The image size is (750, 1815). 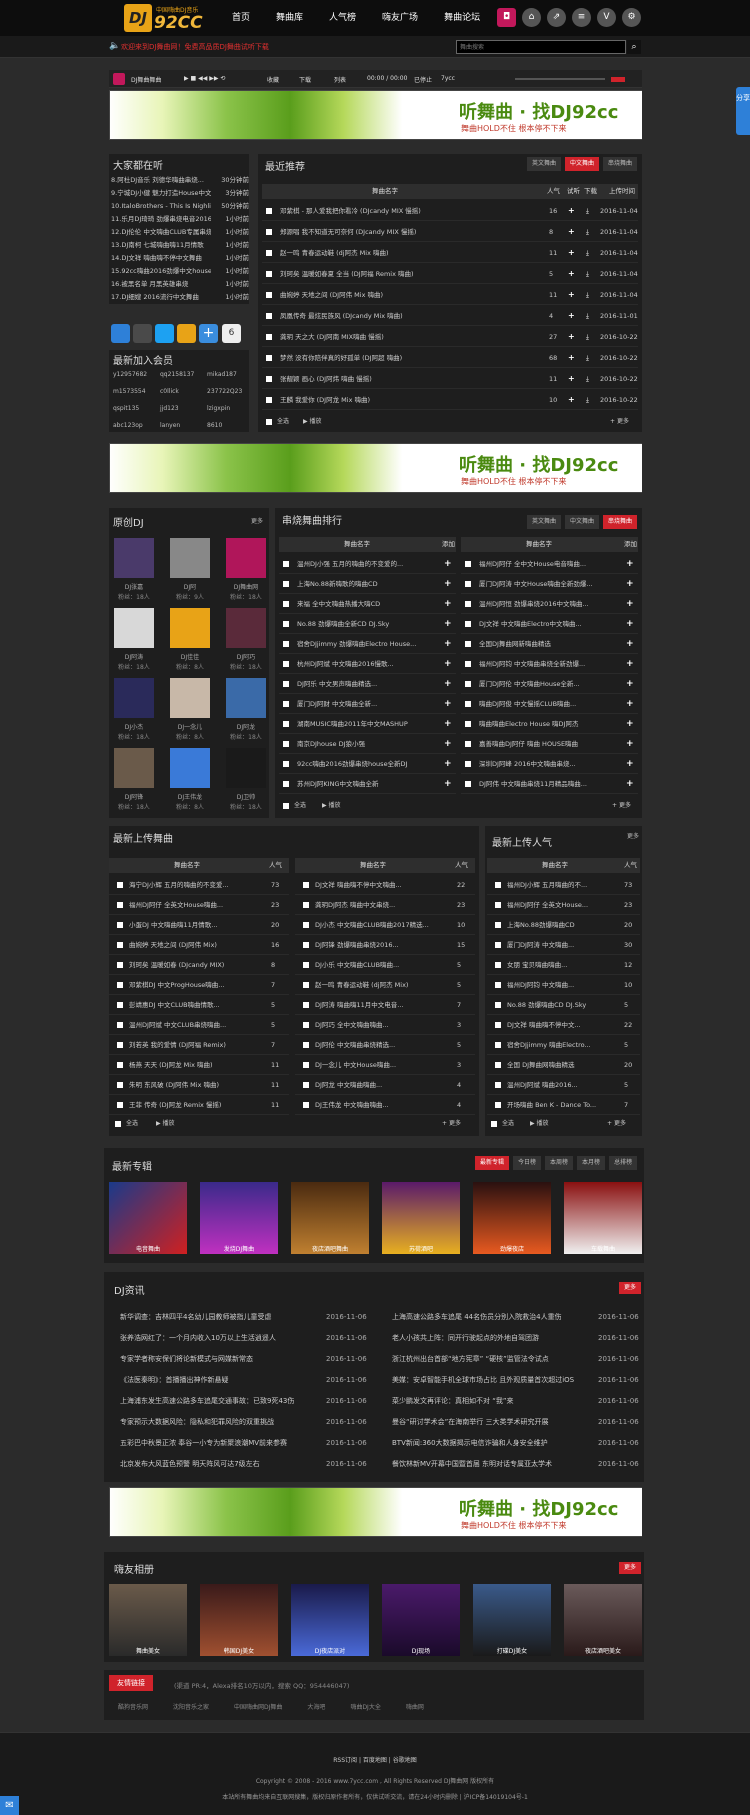 I want to click on tab-total: 总排榜, so click(x=623, y=1163).